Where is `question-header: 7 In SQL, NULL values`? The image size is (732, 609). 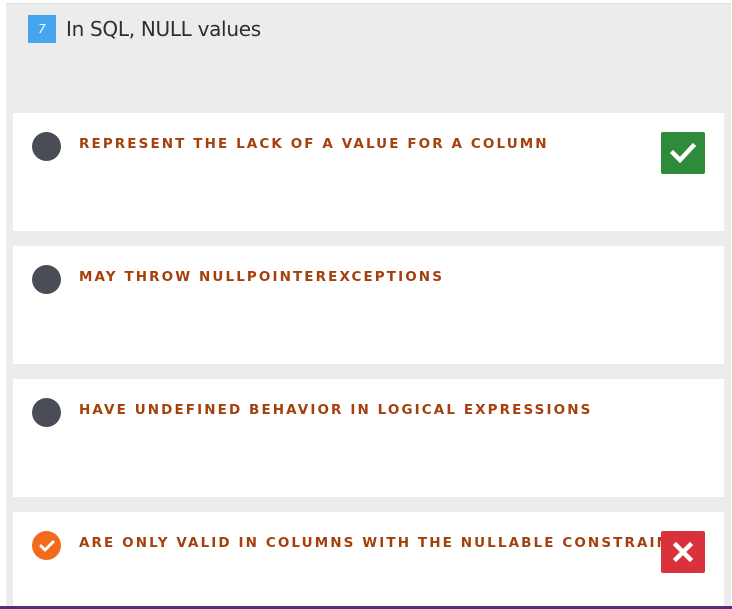
question-header: 7 In SQL, NULL values is located at coordinates (144, 29).